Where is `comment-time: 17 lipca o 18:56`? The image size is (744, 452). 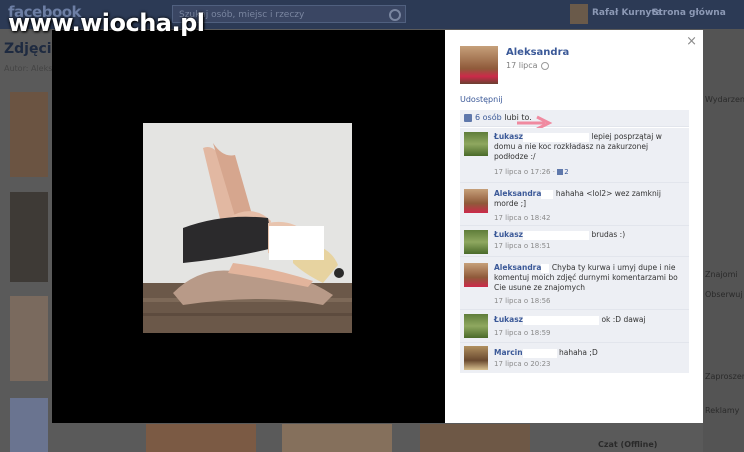
comment-time: 17 lipca o 18:56 is located at coordinates (522, 301).